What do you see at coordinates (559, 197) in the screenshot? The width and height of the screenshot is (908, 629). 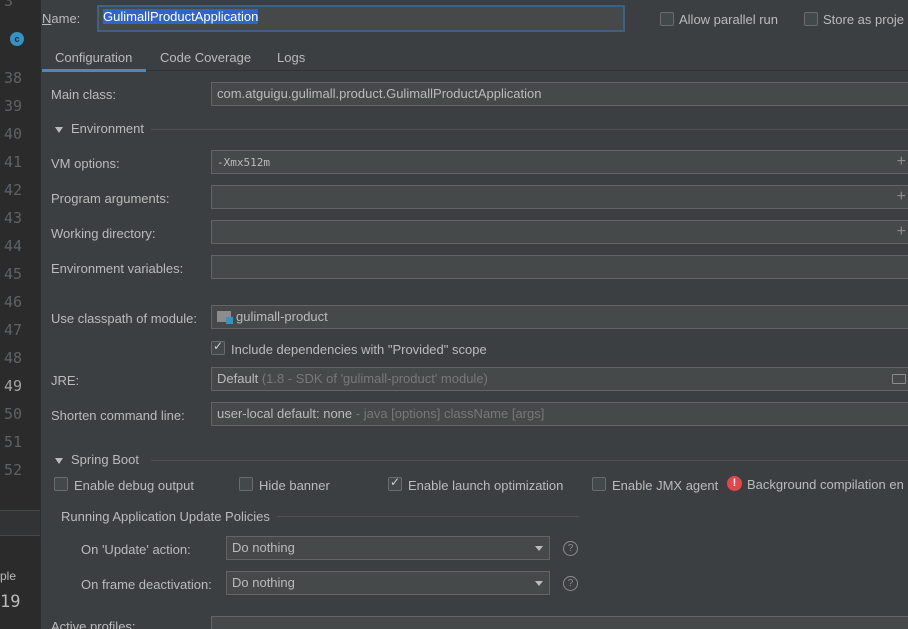 I see `program-arguments-input: +` at bounding box center [559, 197].